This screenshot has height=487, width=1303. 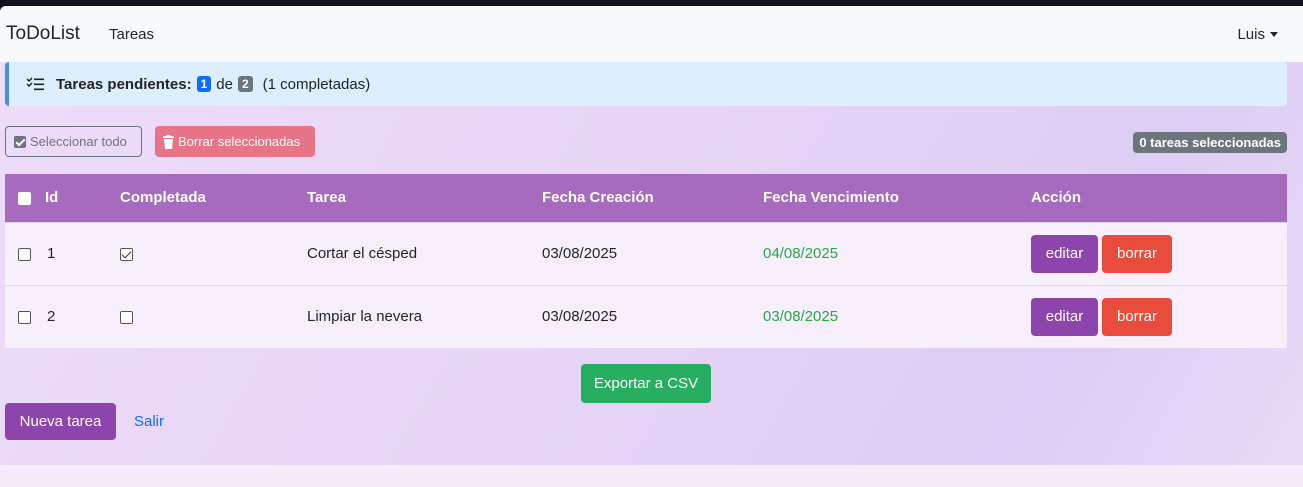 What do you see at coordinates (204, 84) in the screenshot?
I see `pending-count-badge: 1` at bounding box center [204, 84].